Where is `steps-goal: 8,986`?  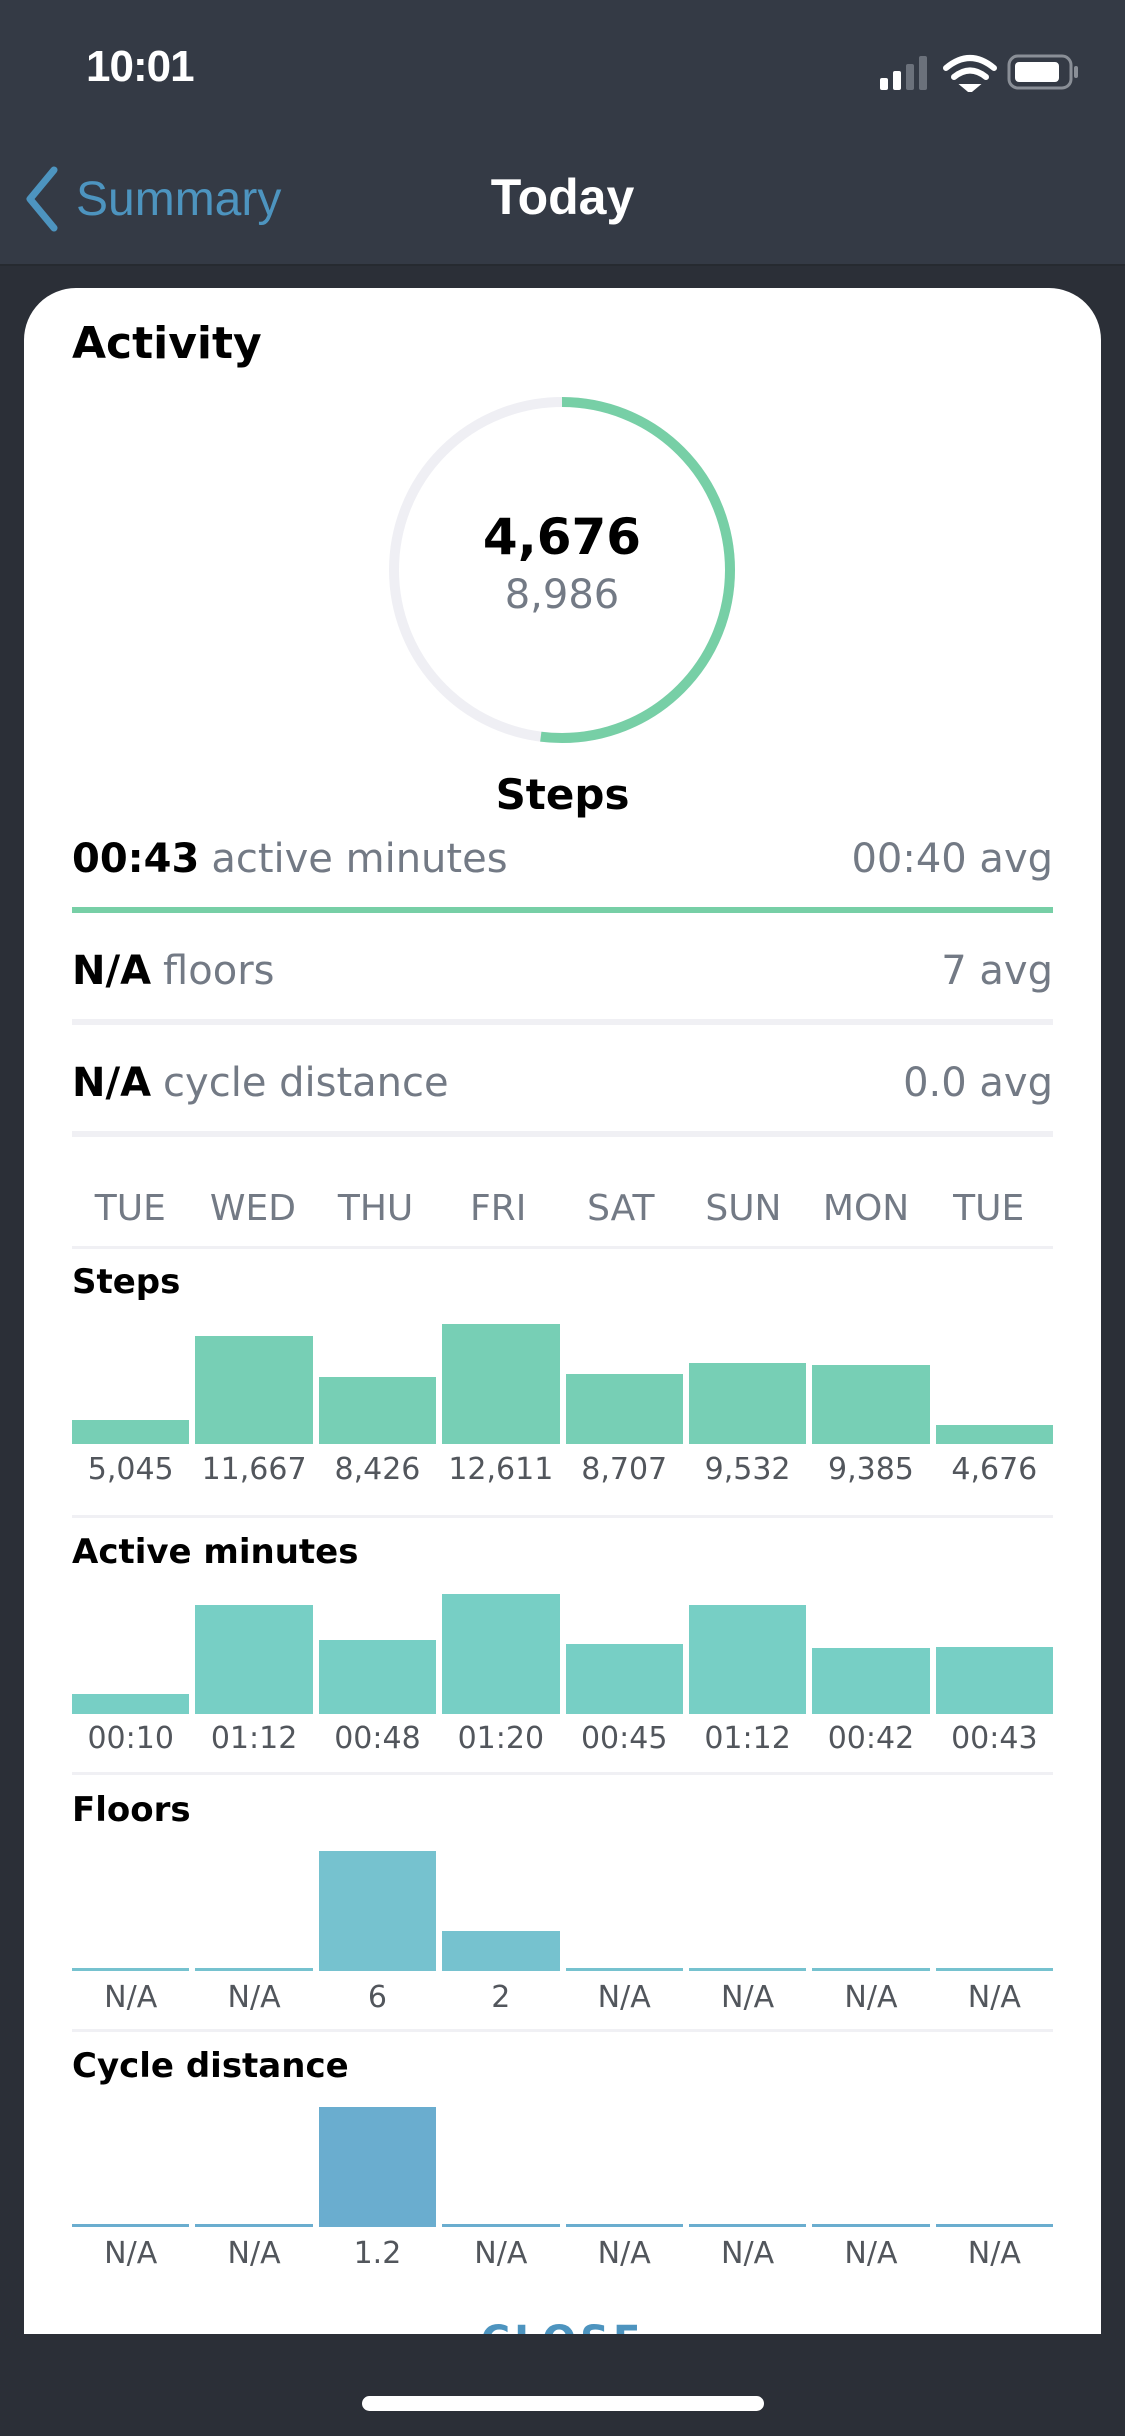 steps-goal: 8,986 is located at coordinates (562, 595).